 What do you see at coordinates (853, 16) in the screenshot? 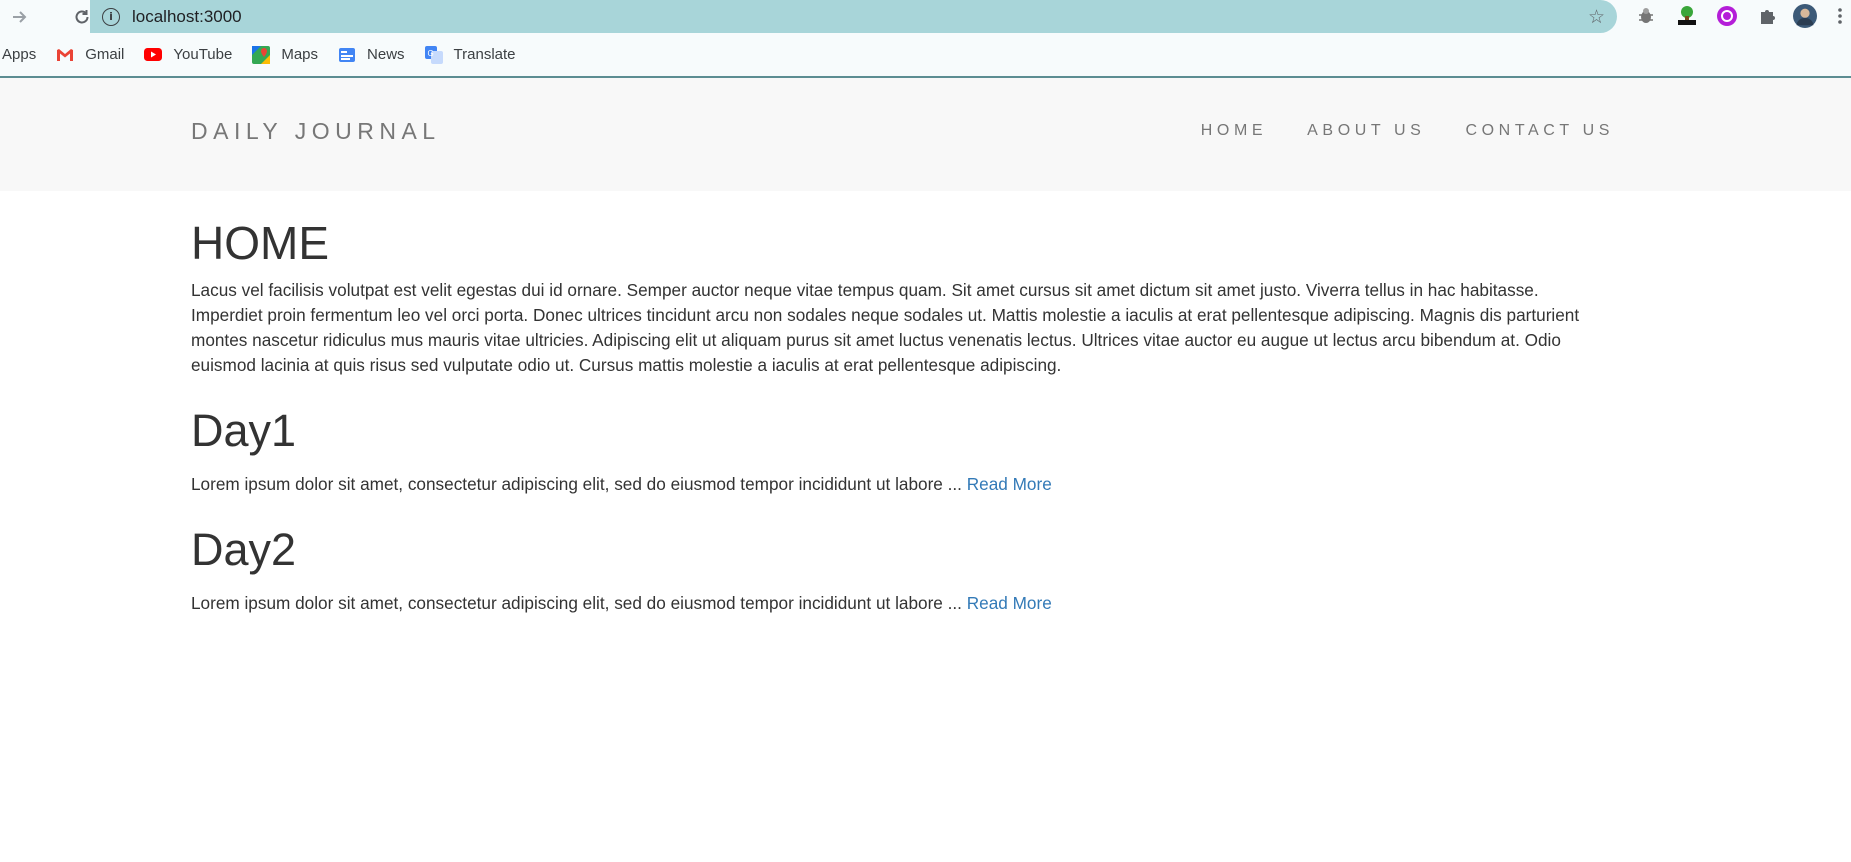
I see `address-bar: i localhost:3000 ☆` at bounding box center [853, 16].